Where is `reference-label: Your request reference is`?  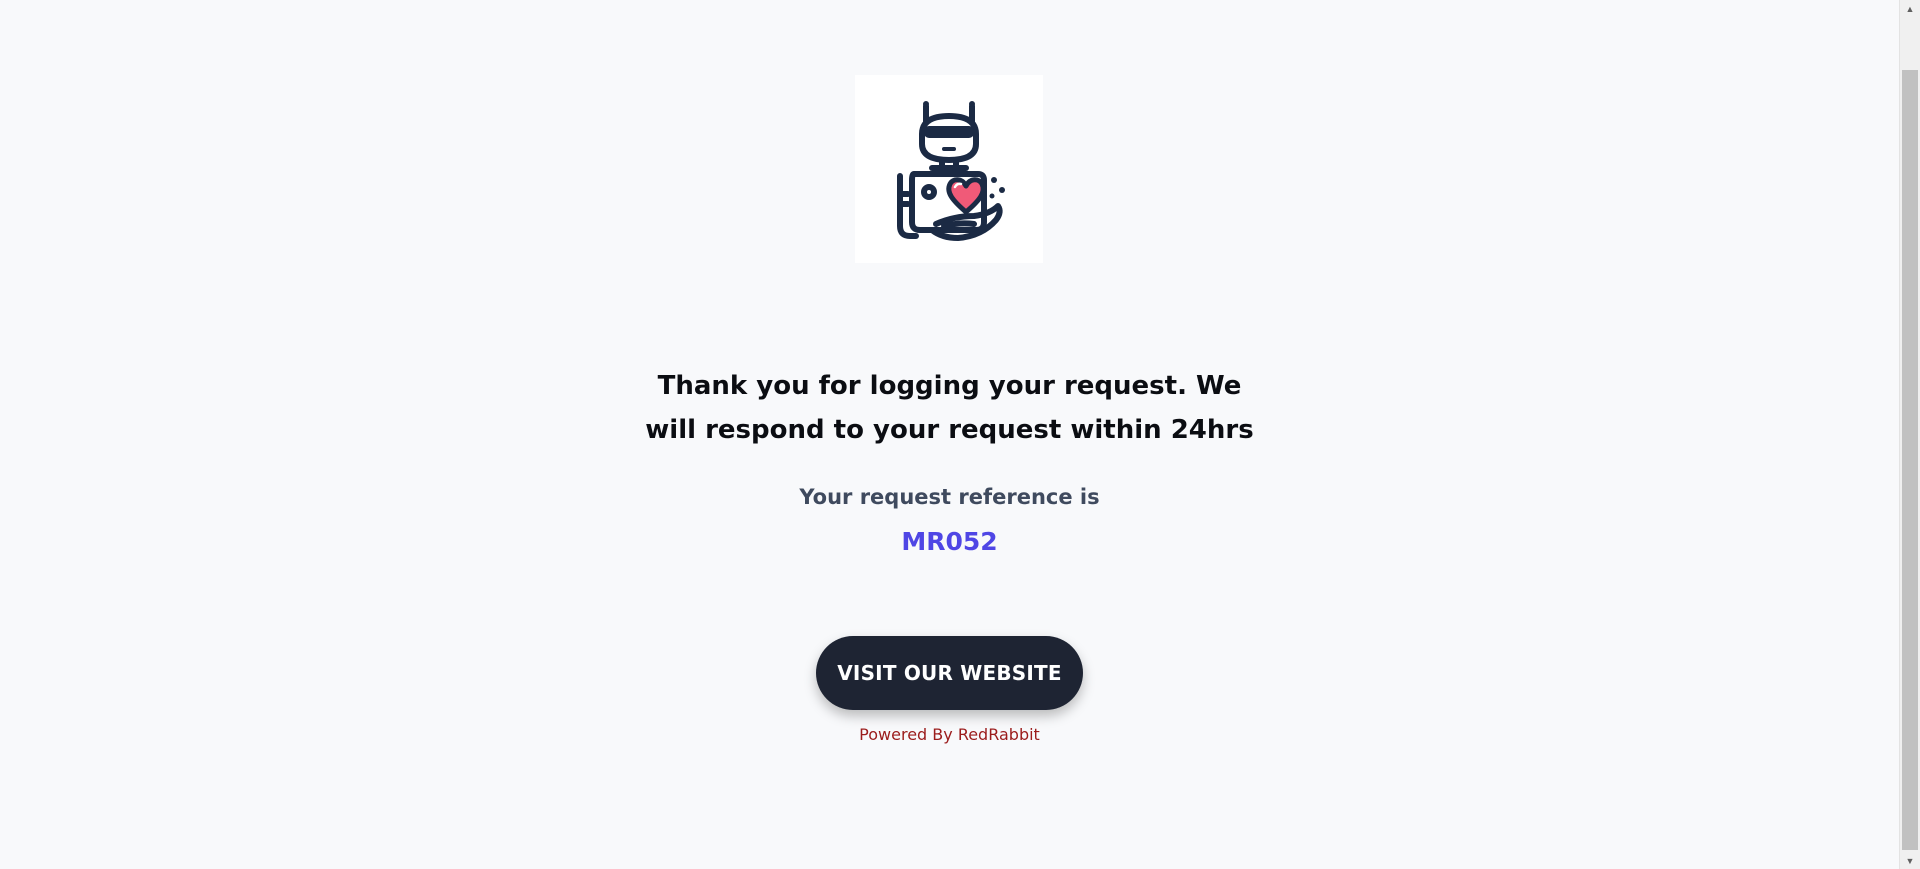 reference-label: Your request reference is is located at coordinates (949, 497).